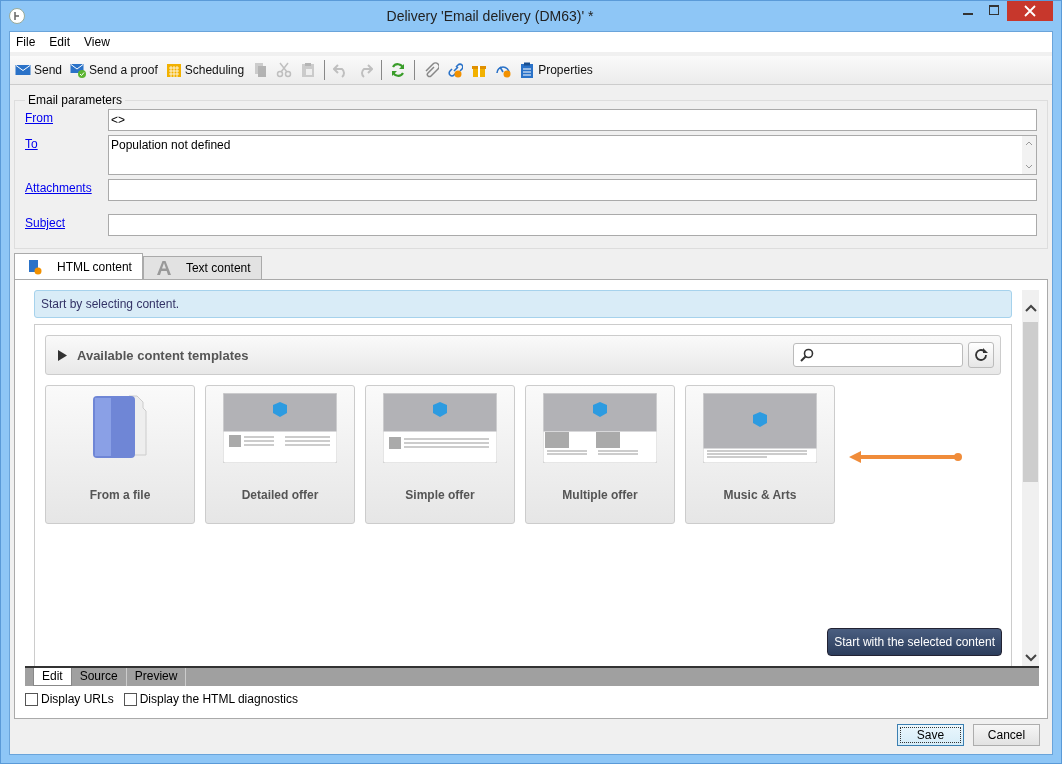 This screenshot has width=1062, height=764. Describe the element at coordinates (66, 222) in the screenshot. I see `field-label-link: Subject` at that location.